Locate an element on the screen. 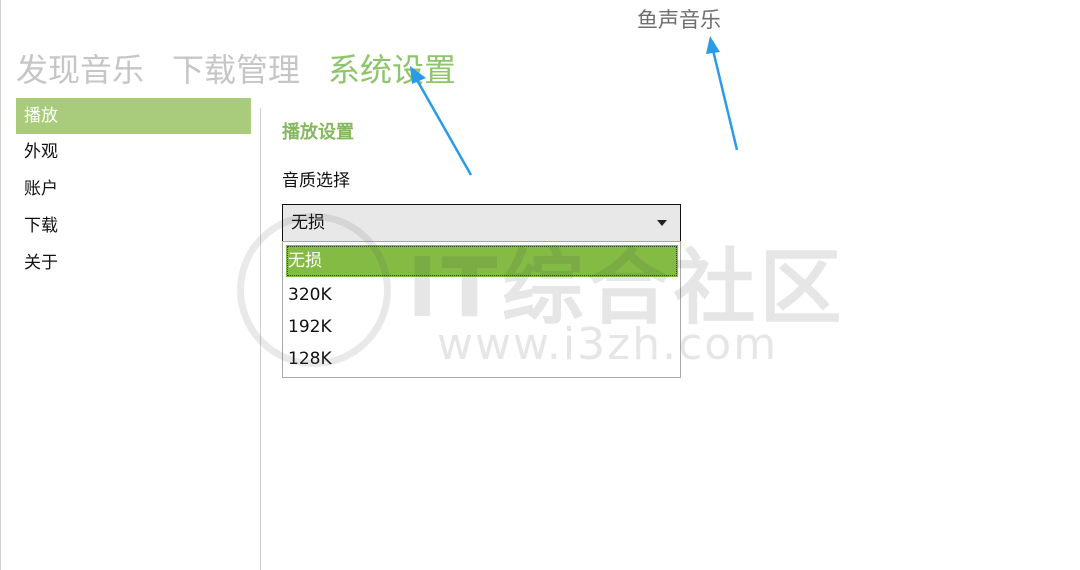  quality-dropdown-list: 无损 320K 192K 128K is located at coordinates (481, 309).